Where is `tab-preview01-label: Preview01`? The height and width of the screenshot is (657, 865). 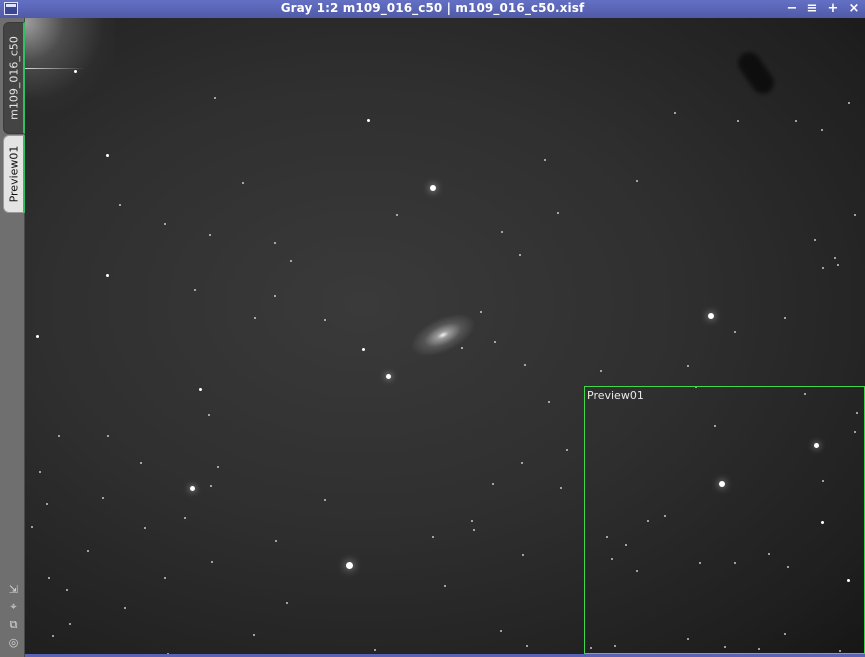
tab-preview01-label: Preview01 is located at coordinates (13, 174).